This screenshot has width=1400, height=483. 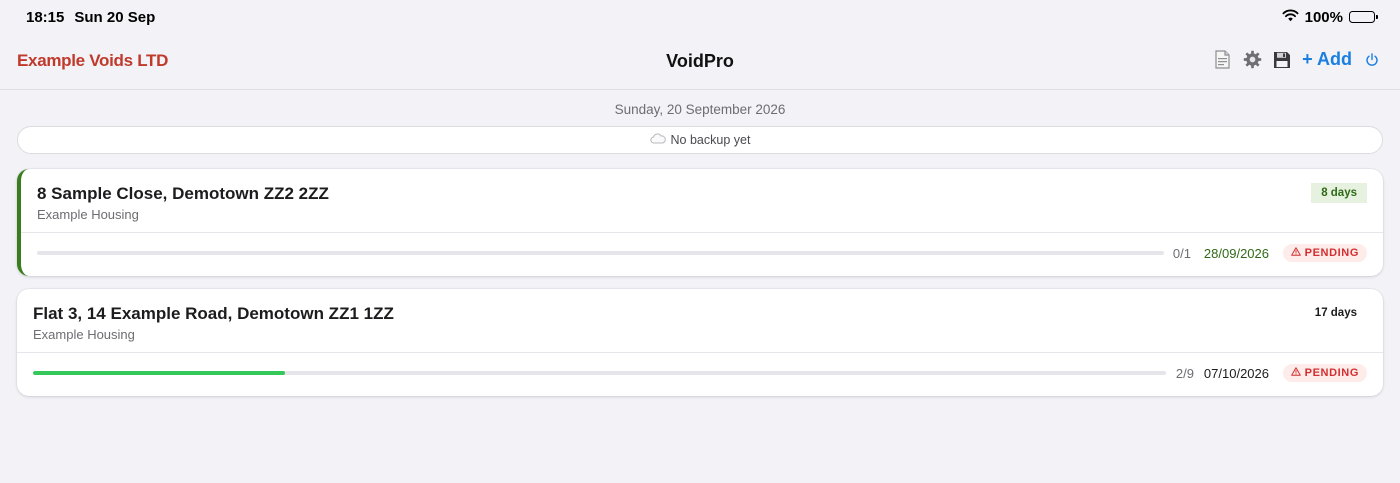 I want to click on document-icon, so click(x=1222, y=60).